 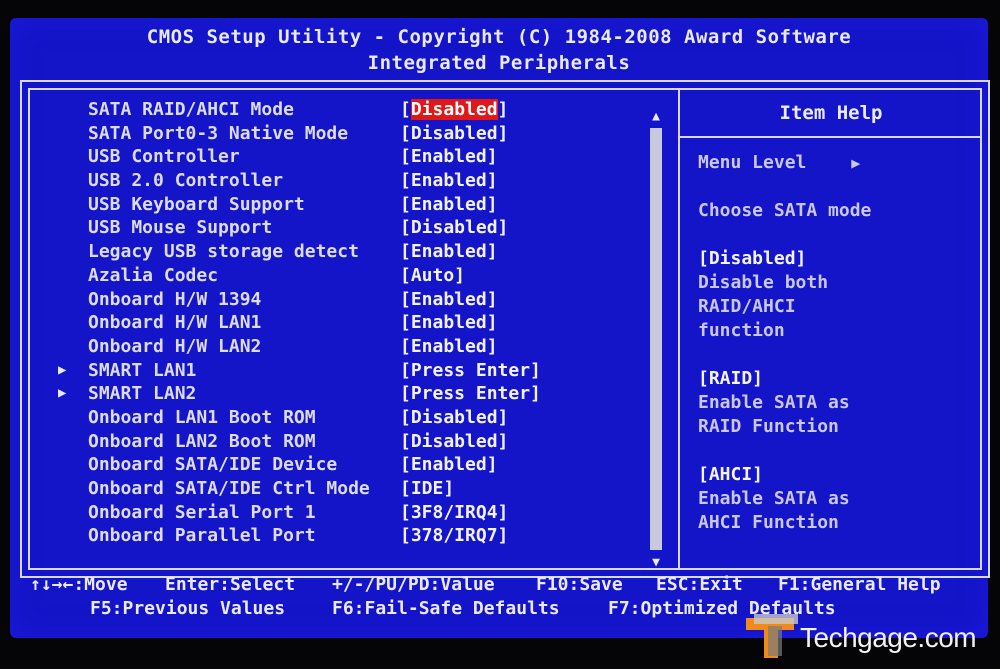 I want to click on setting-row: Onboard Parallel Port [378/IRQ7], so click(x=350, y=536).